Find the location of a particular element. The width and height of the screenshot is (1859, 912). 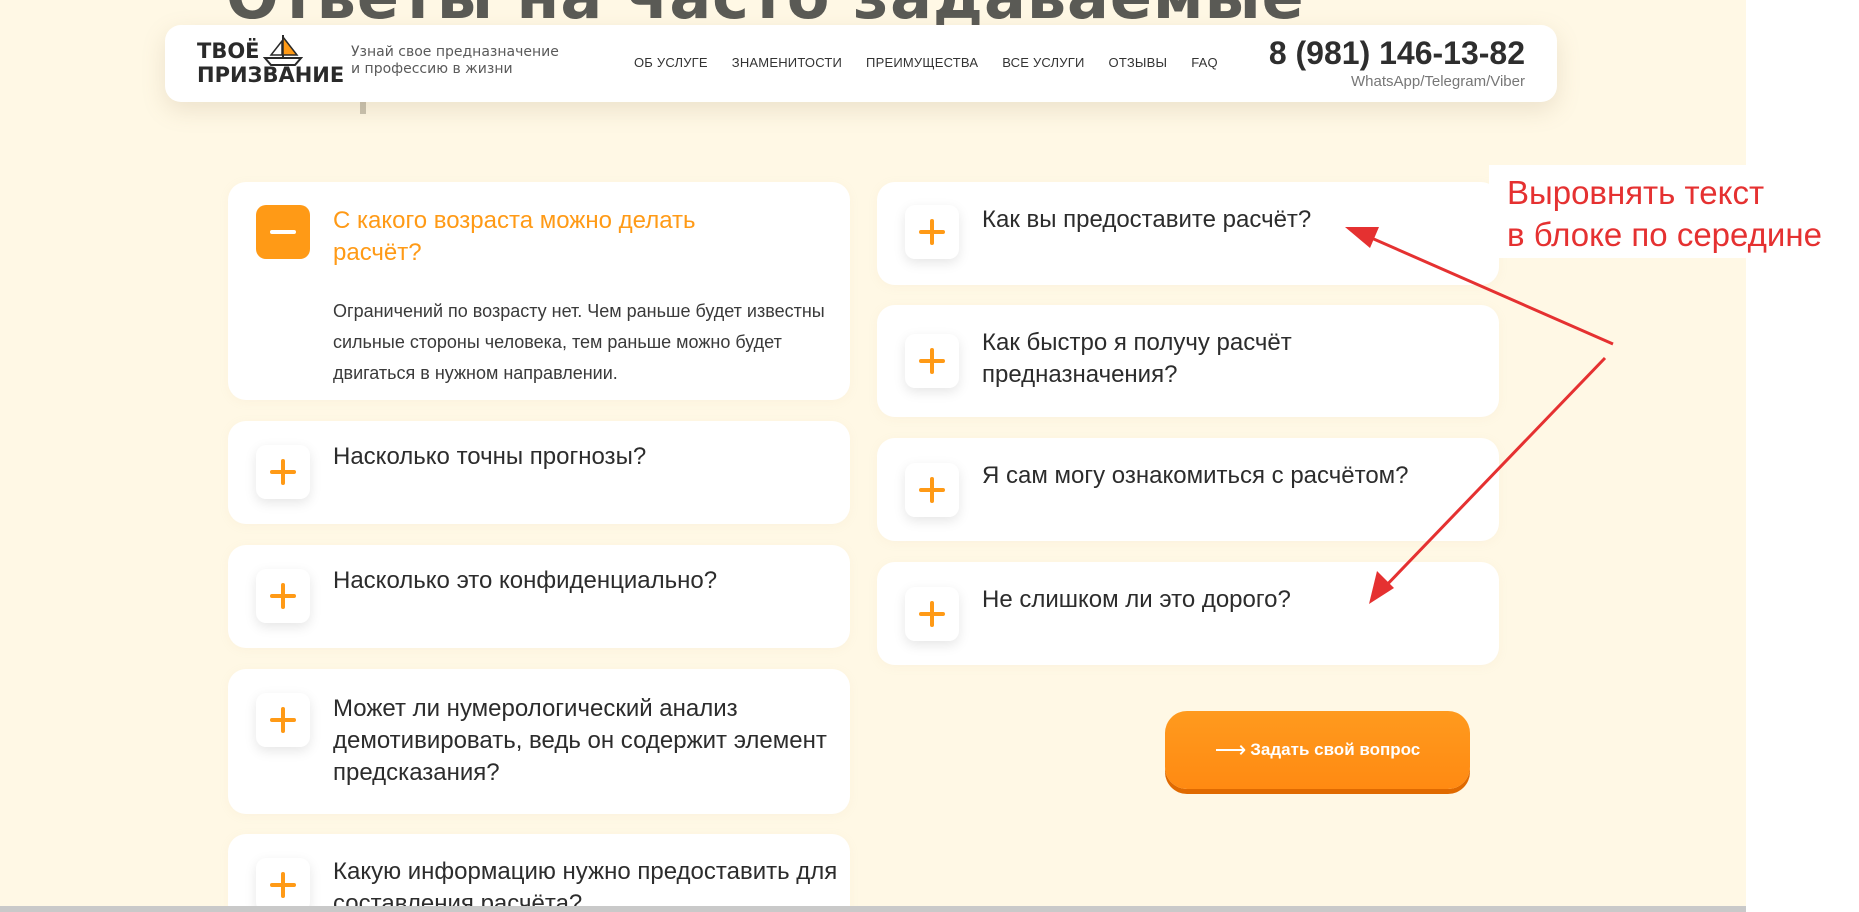

annotation-arrows is located at coordinates (1479, 415).